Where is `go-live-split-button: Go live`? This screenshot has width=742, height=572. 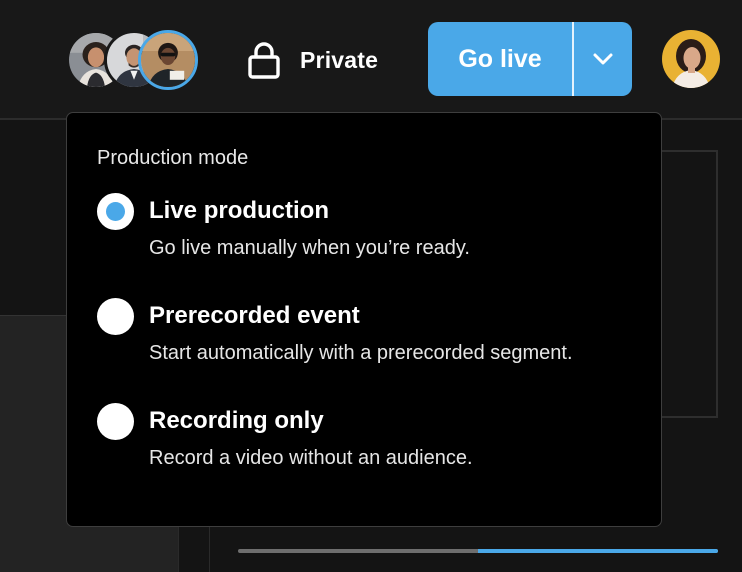 go-live-split-button: Go live is located at coordinates (530, 59).